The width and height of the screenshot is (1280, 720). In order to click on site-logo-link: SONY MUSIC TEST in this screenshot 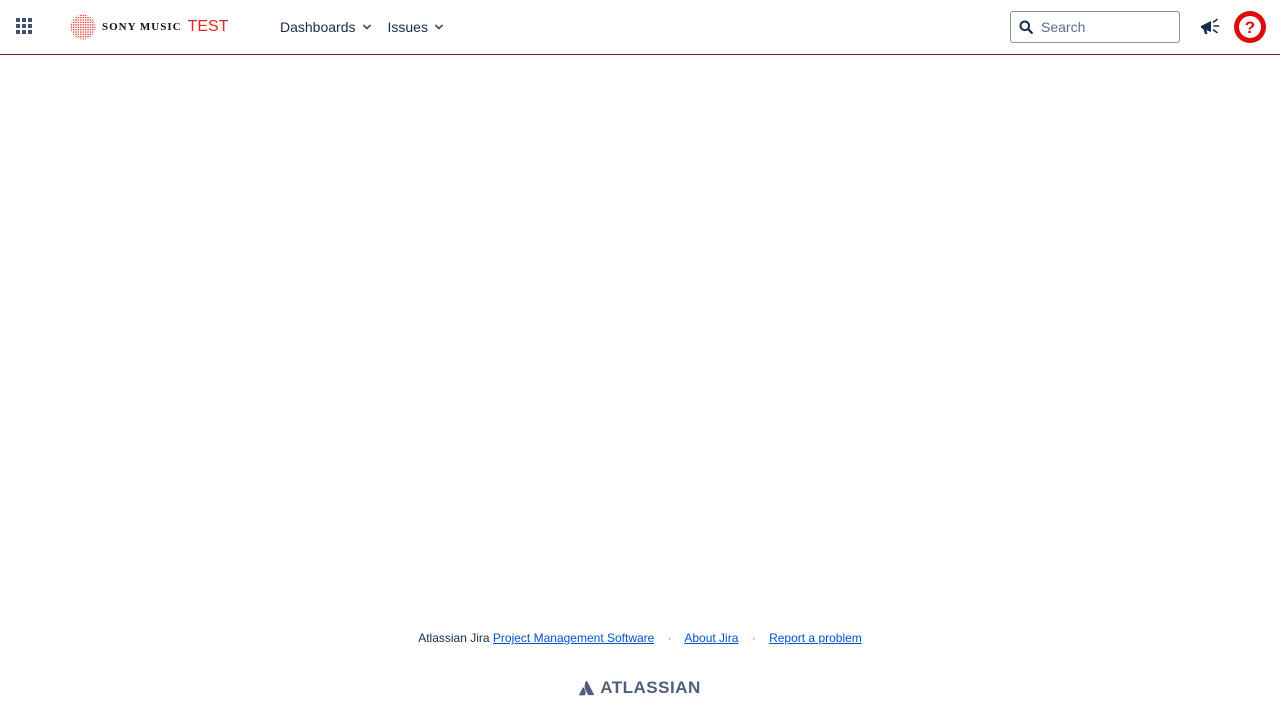, I will do `click(149, 27)`.